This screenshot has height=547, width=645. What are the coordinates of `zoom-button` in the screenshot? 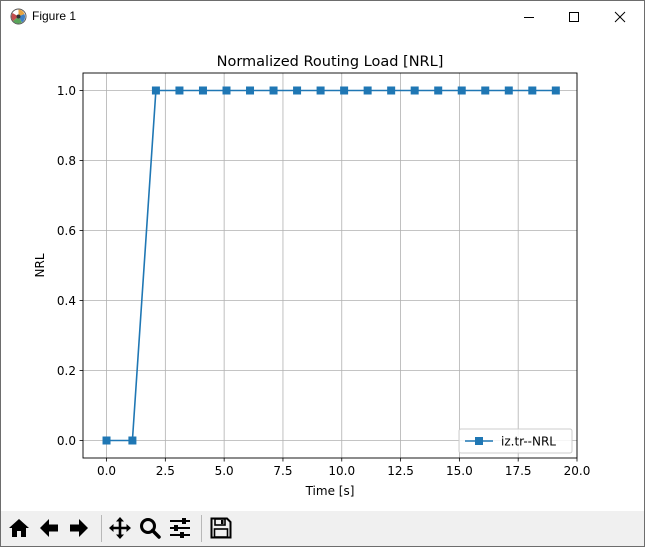 It's located at (150, 528).